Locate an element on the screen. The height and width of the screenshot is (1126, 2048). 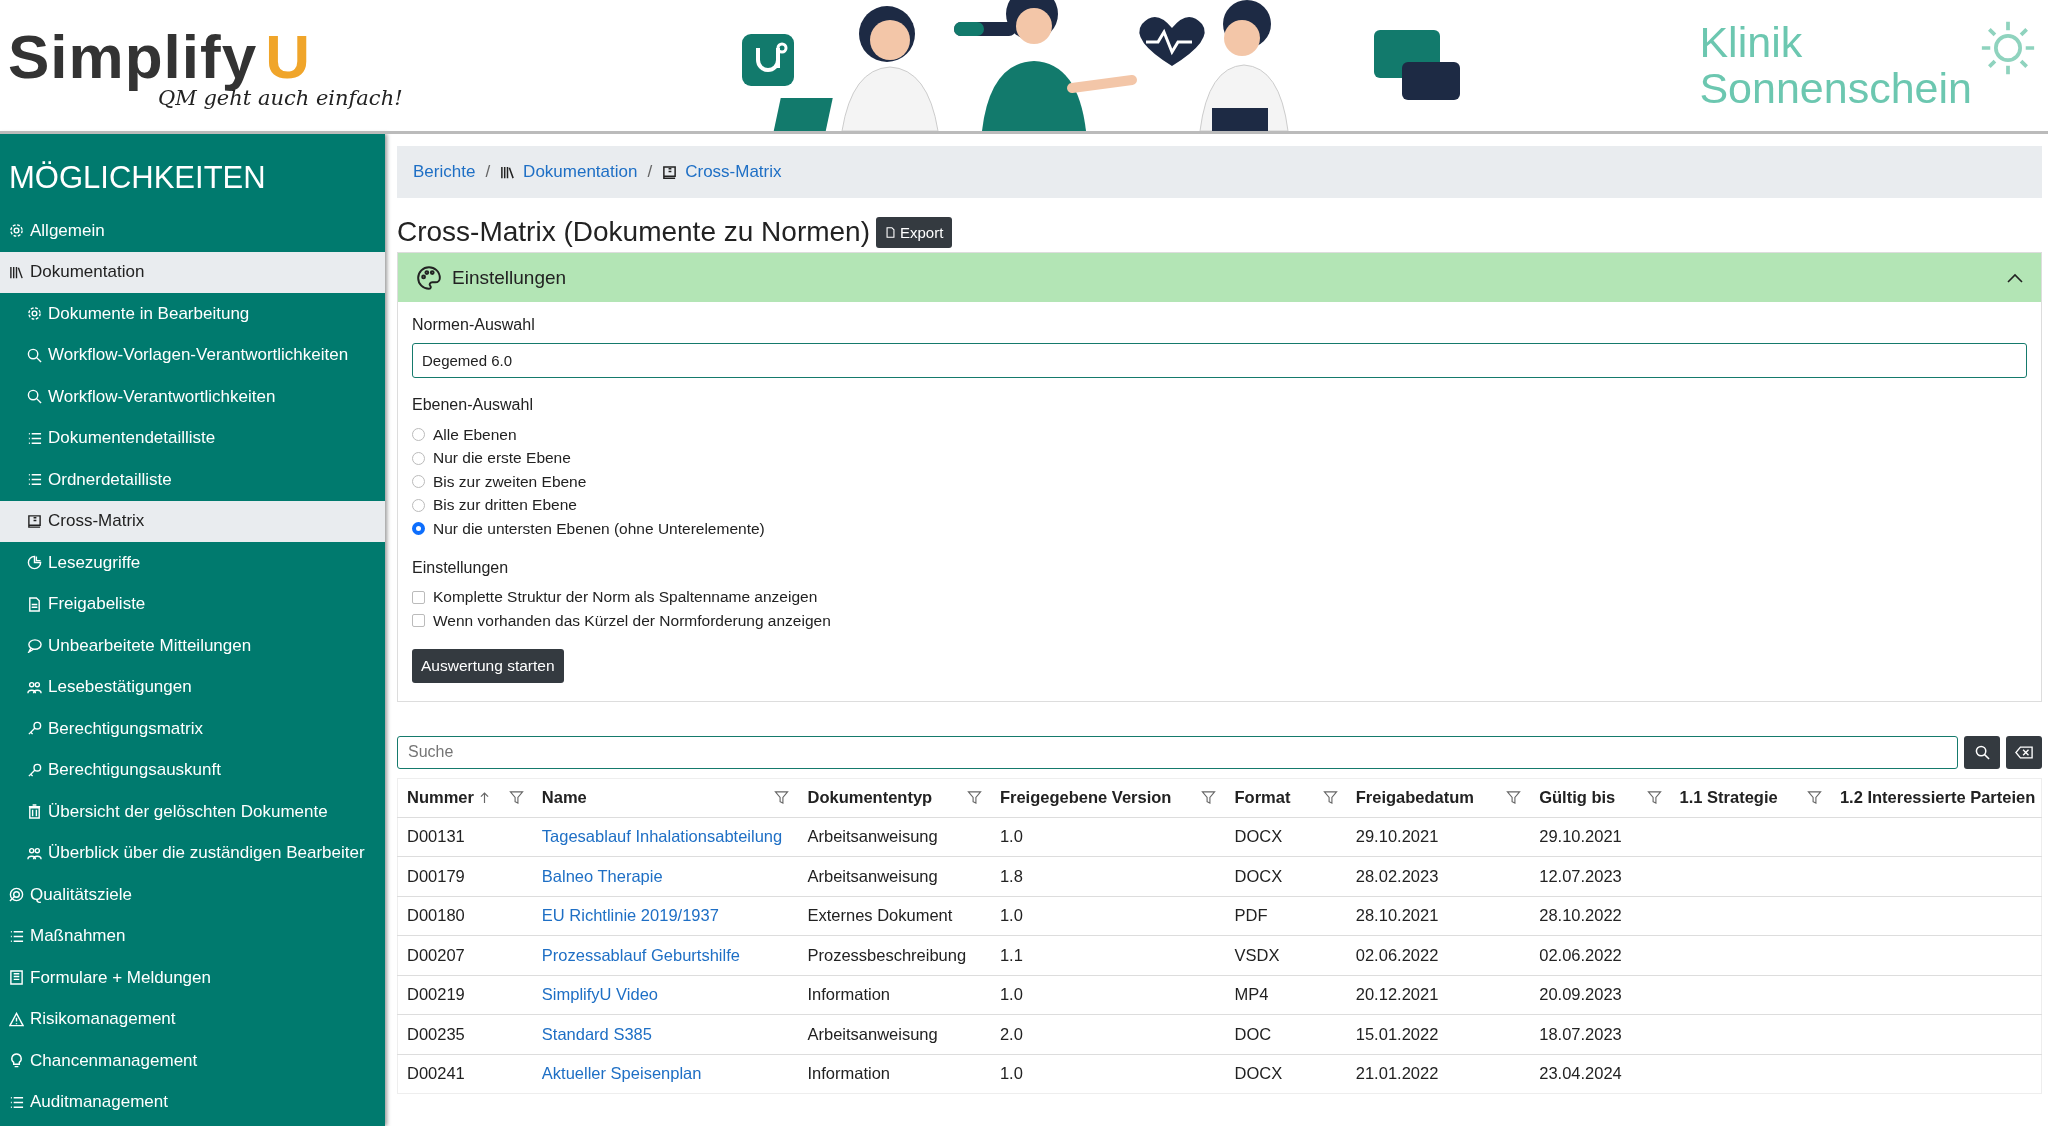
breadcrumb-link: Dokumentation is located at coordinates (580, 172).